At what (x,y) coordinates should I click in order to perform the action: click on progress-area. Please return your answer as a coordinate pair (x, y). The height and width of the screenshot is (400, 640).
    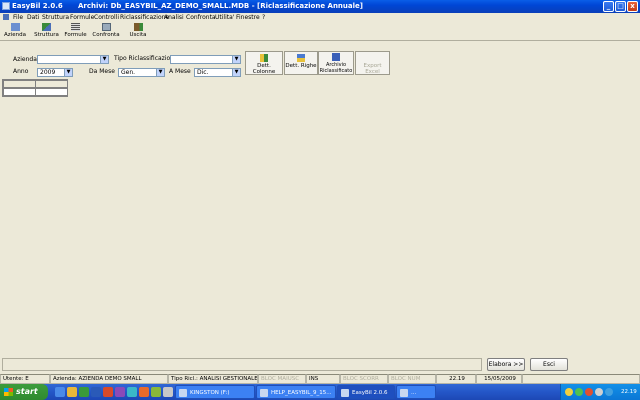
    Looking at the image, I should click on (242, 364).